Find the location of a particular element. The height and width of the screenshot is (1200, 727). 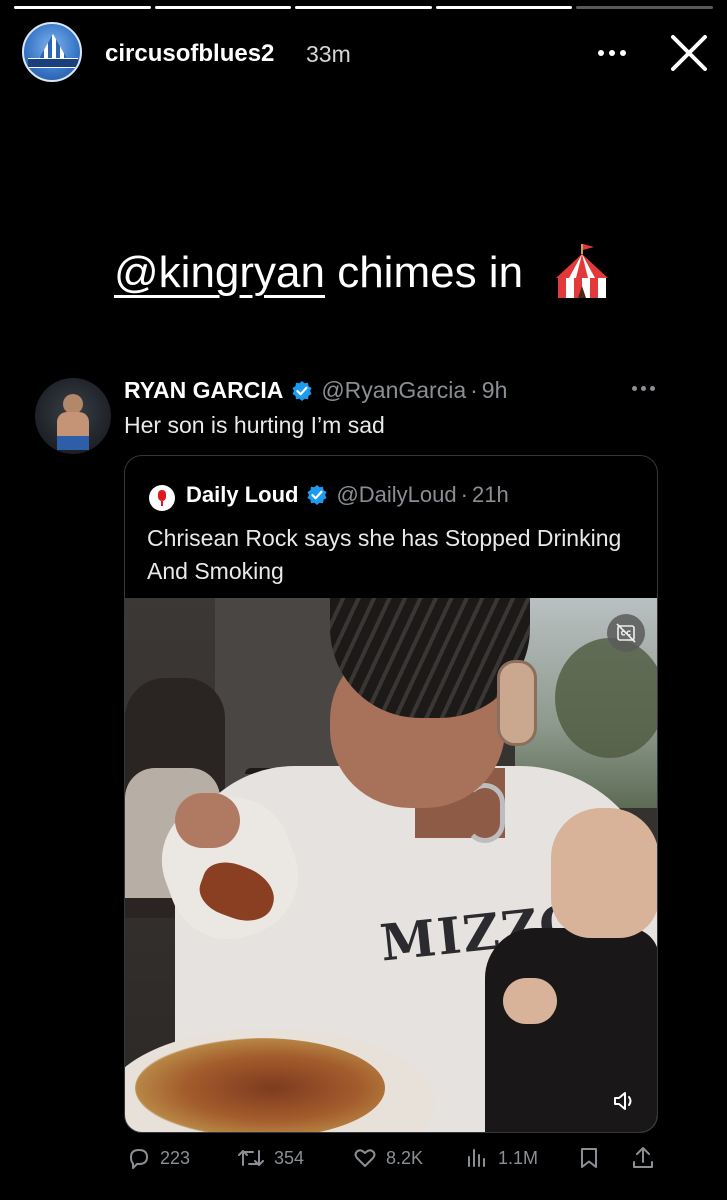

video-hand is located at coordinates (207, 820).